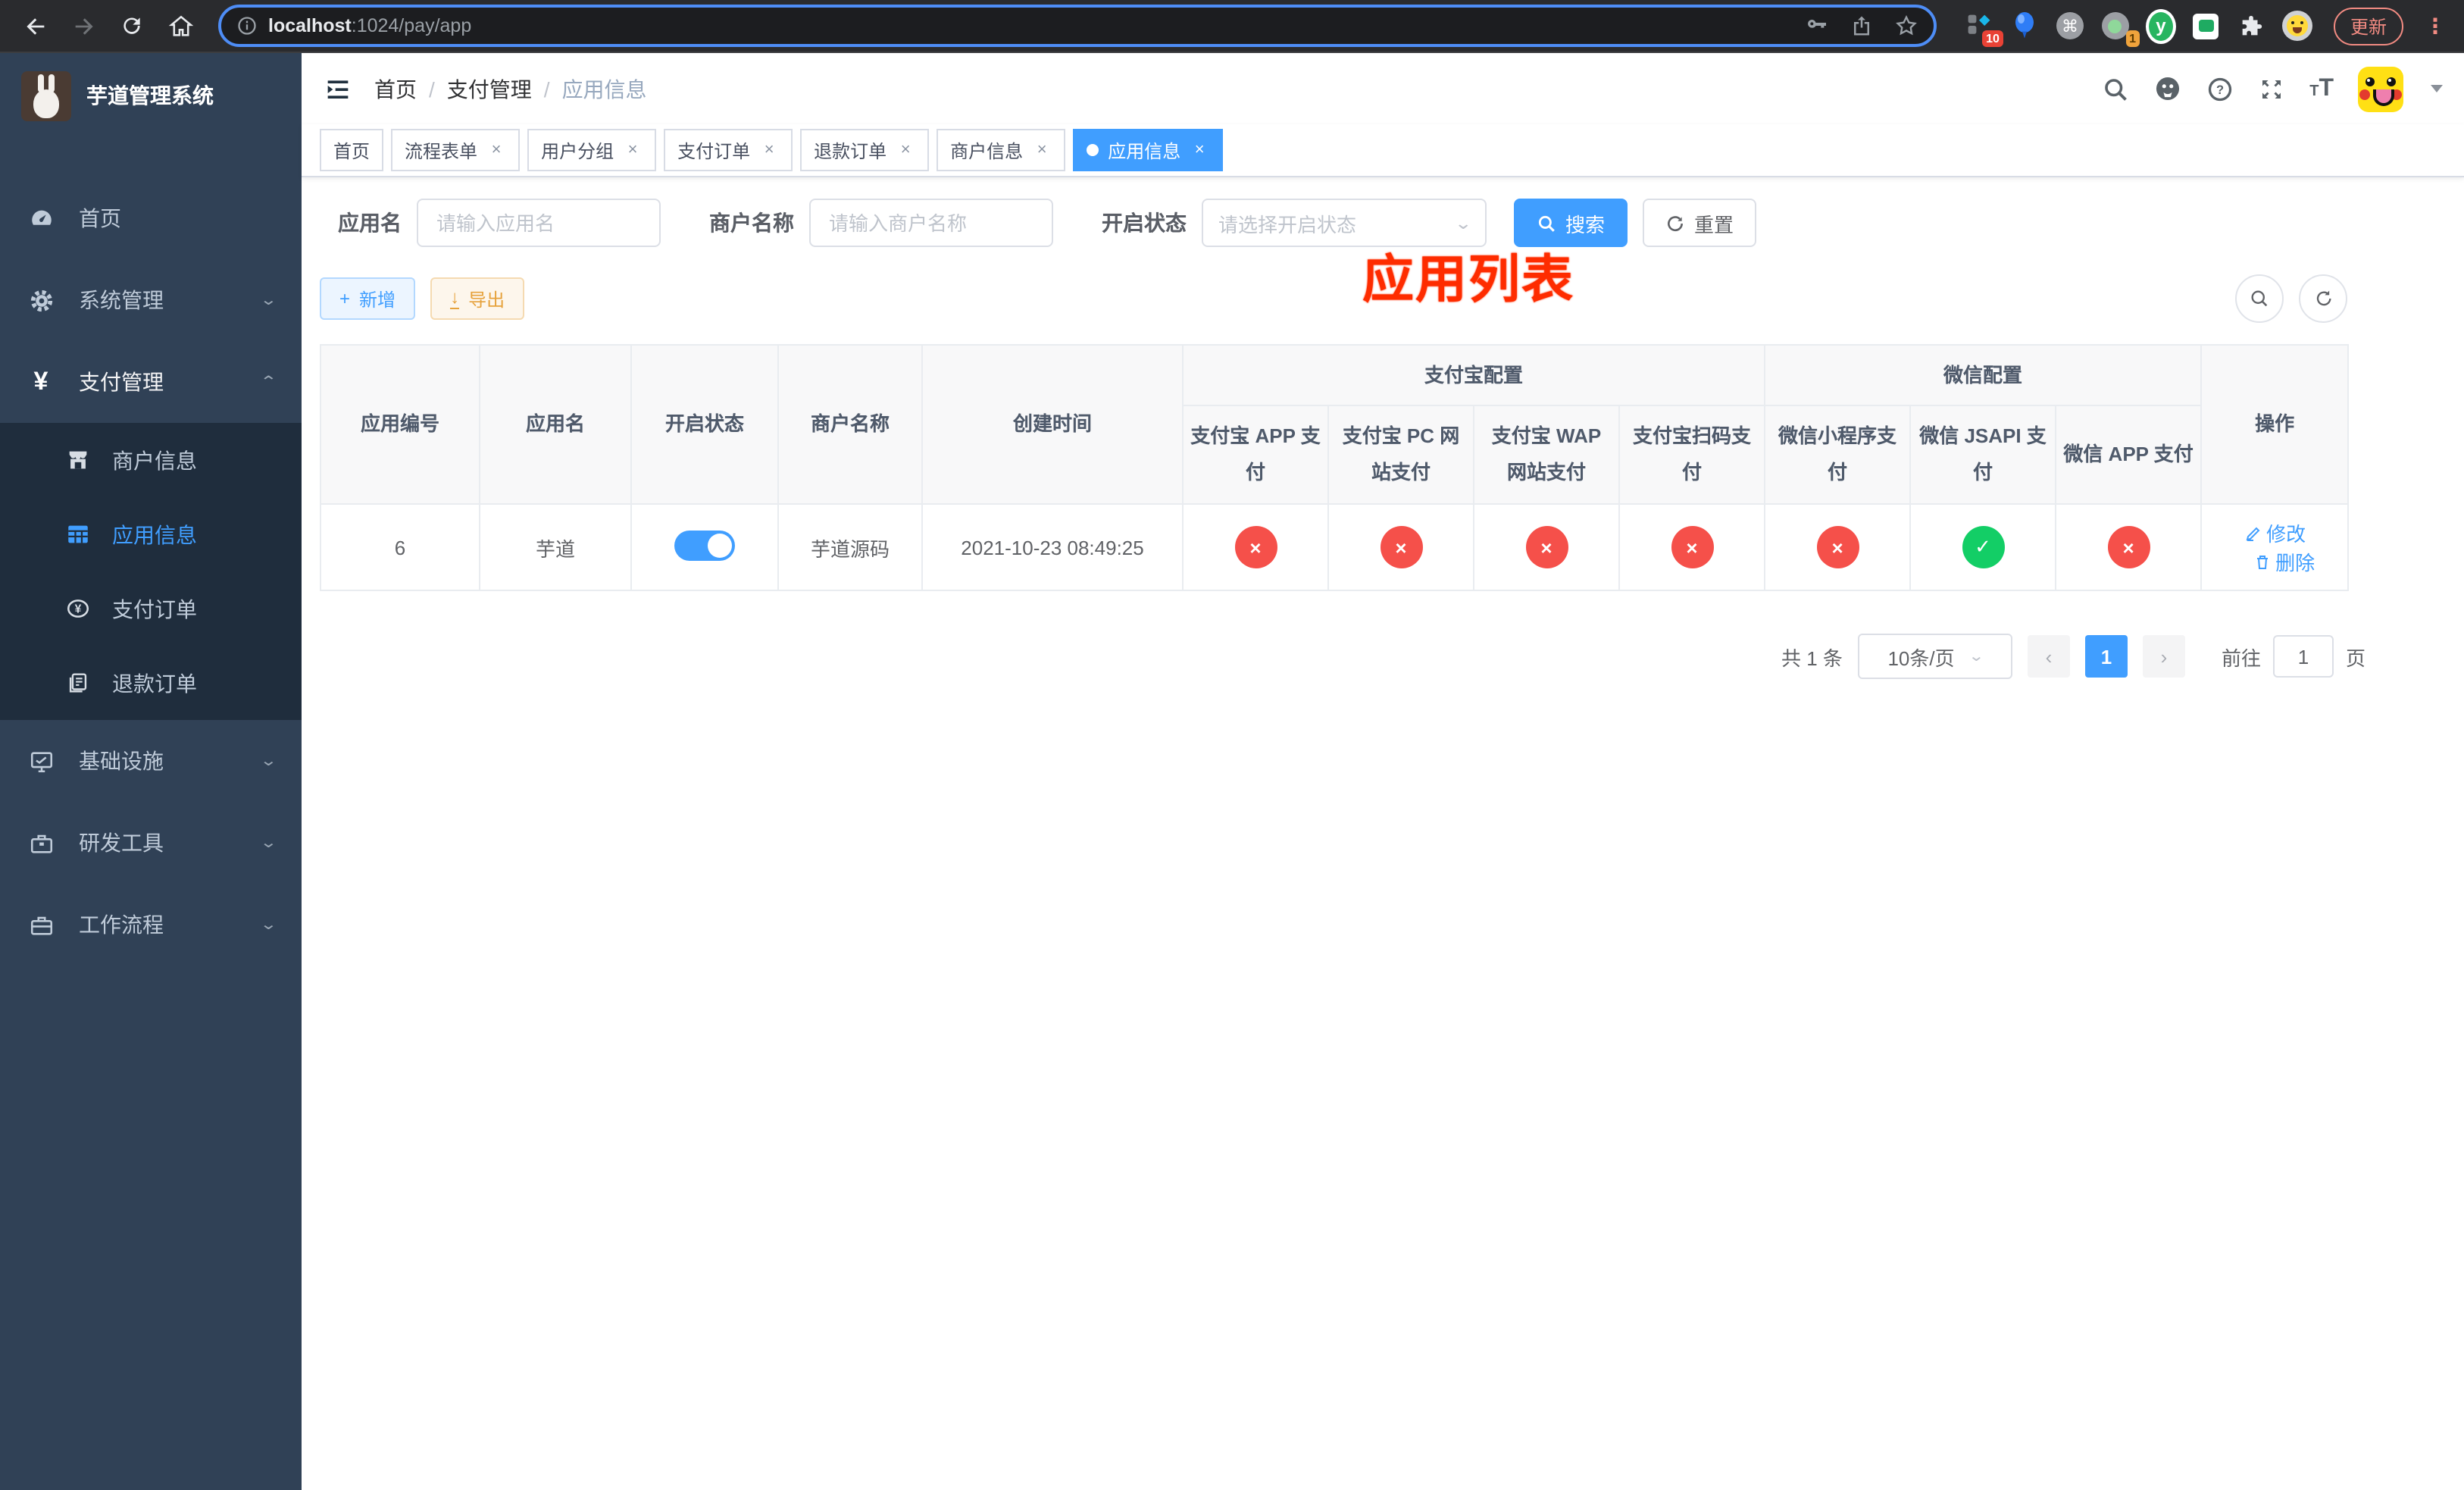 This screenshot has height=1490, width=2464. Describe the element at coordinates (2070, 26) in the screenshot. I see `extension-command-icon: ⌘` at that location.